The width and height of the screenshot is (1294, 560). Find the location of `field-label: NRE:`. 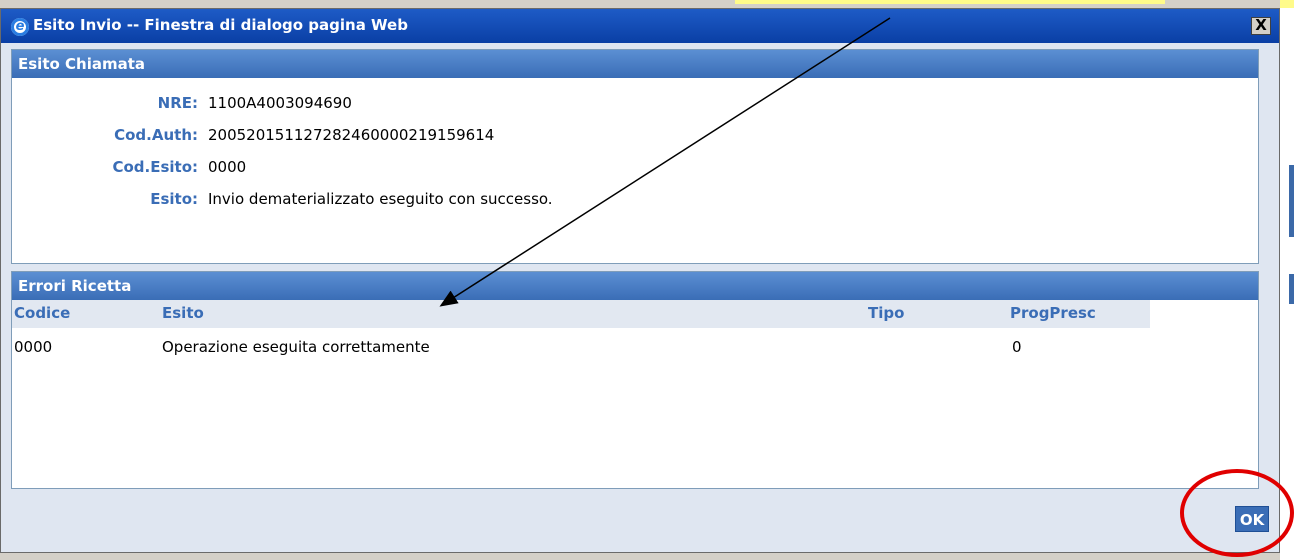

field-label: NRE: is located at coordinates (177, 103).